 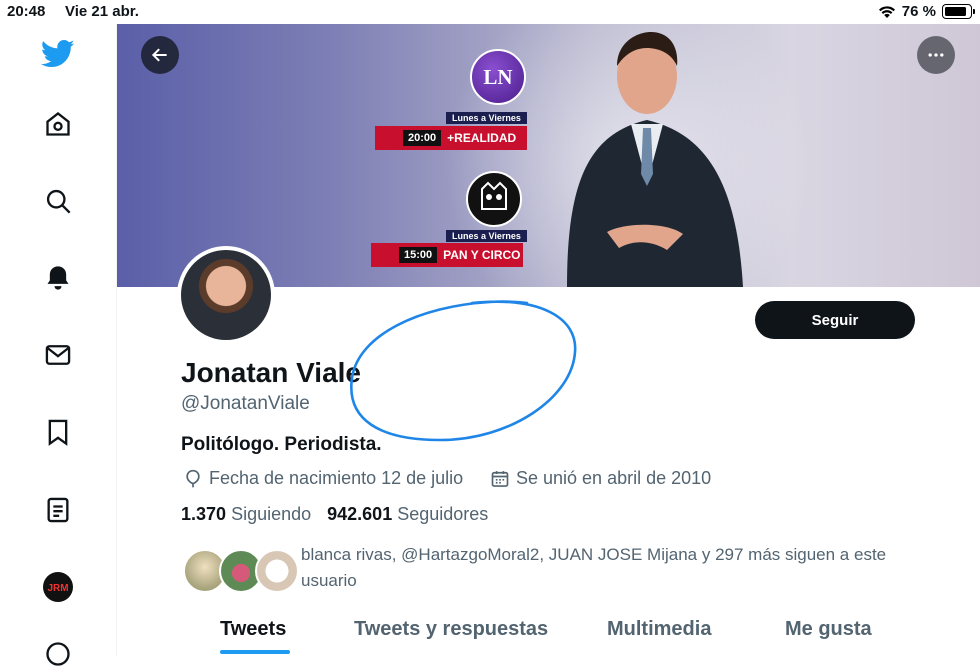 I want to click on ellipsis-icon, so click(x=936, y=55).